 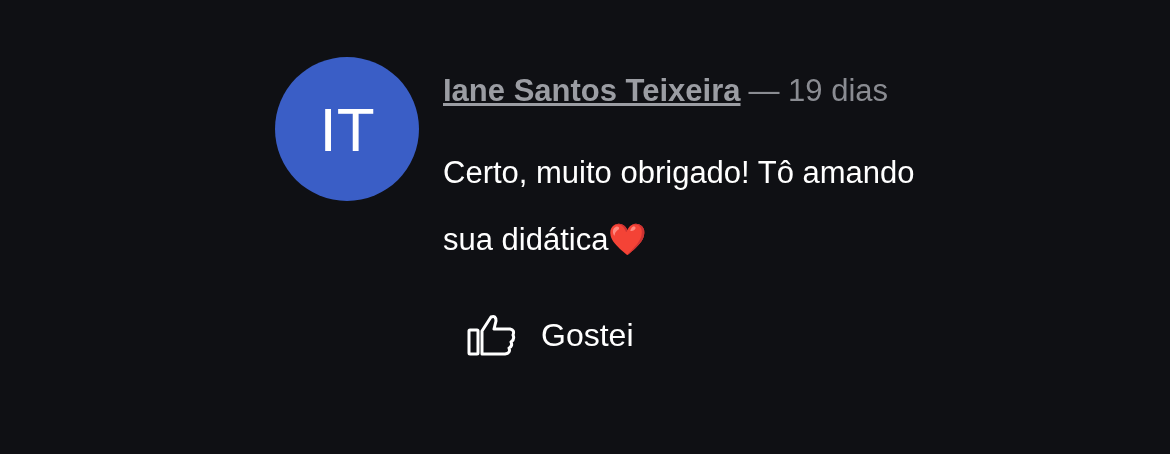 What do you see at coordinates (679, 206) in the screenshot?
I see `comment-text: Certo, muito obrigado! Tô amando sua didática❤` at bounding box center [679, 206].